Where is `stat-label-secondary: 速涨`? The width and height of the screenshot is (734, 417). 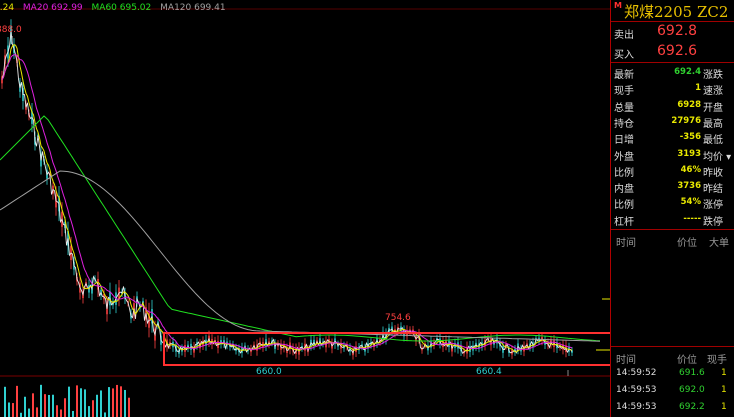 stat-label-secondary: 速涨 is located at coordinates (713, 92).